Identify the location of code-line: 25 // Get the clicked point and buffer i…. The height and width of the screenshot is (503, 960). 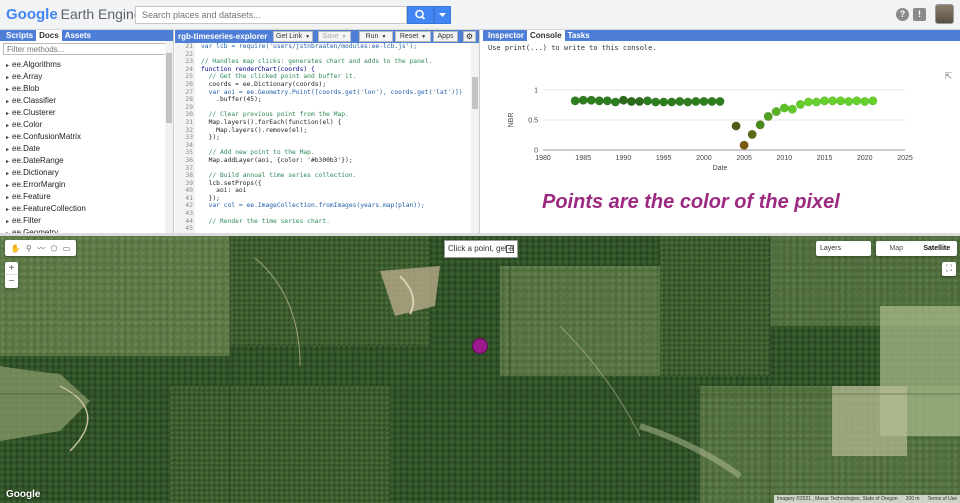
(323, 77).